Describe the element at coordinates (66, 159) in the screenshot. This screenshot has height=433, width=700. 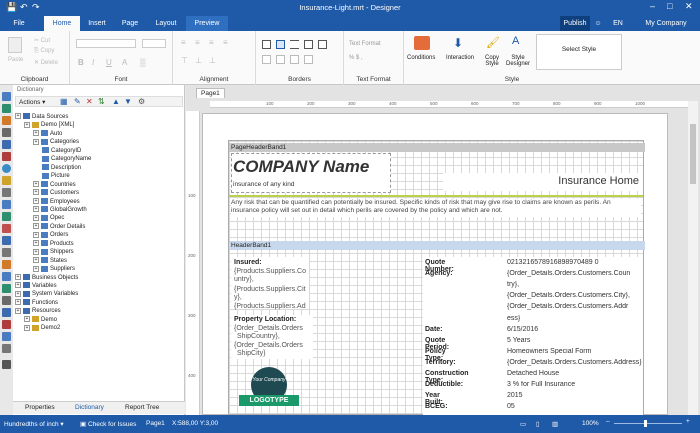
I see `tree-item: CategoryName` at that location.